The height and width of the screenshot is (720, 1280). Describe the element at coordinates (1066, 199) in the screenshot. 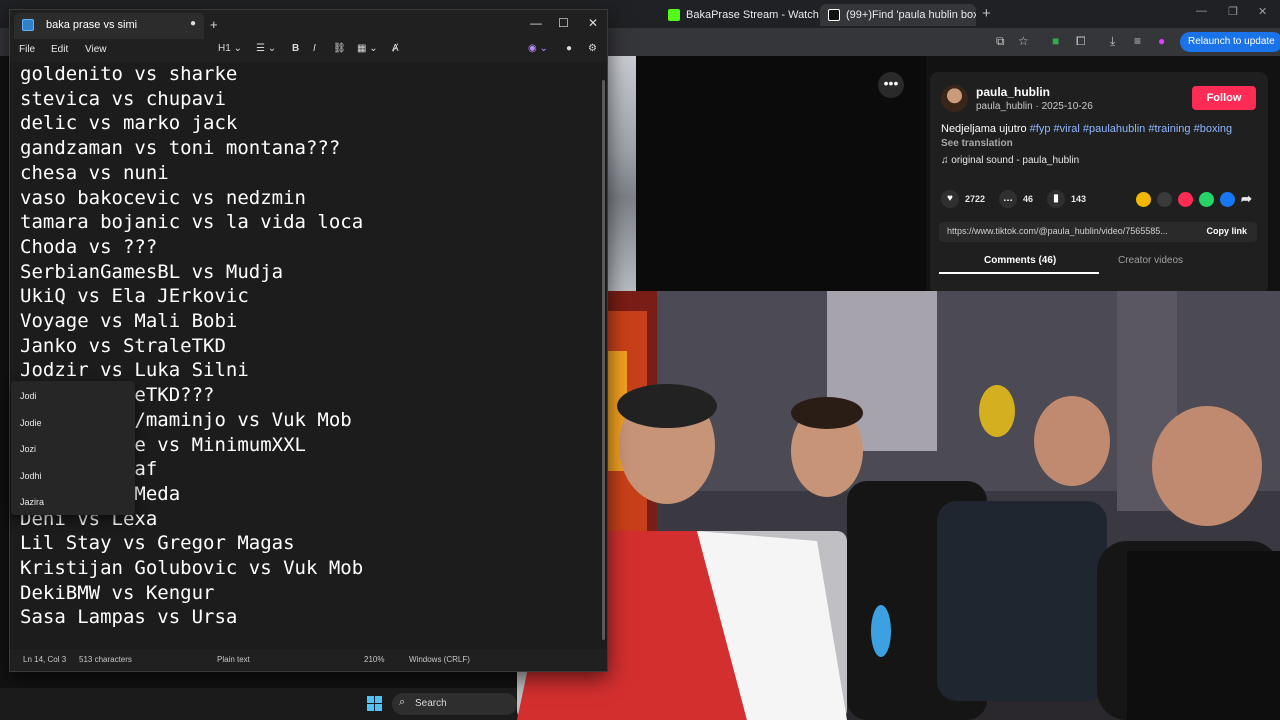

I see `save-button: ▮ 143` at that location.